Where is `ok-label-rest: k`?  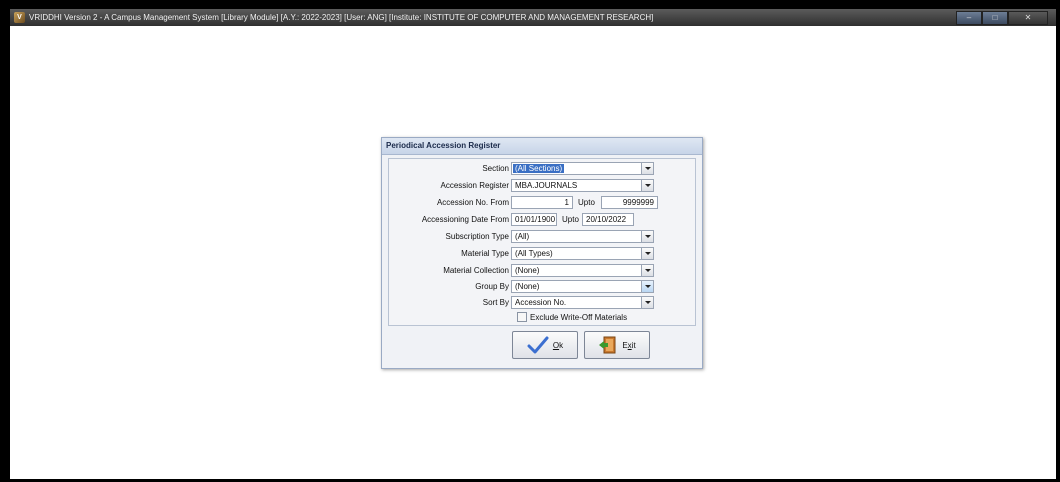 ok-label-rest: k is located at coordinates (561, 345).